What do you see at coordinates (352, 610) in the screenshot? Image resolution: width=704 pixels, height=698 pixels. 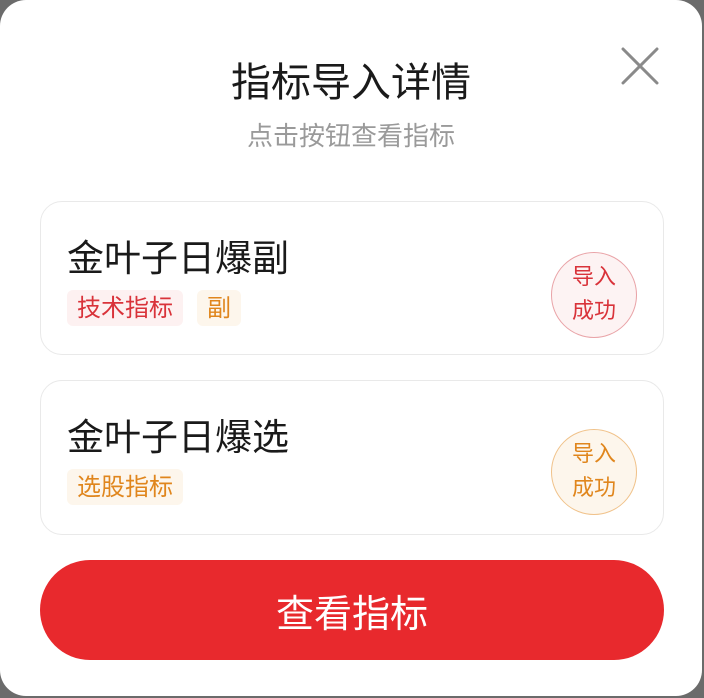 I see `view-indicators-button: 查看指标` at bounding box center [352, 610].